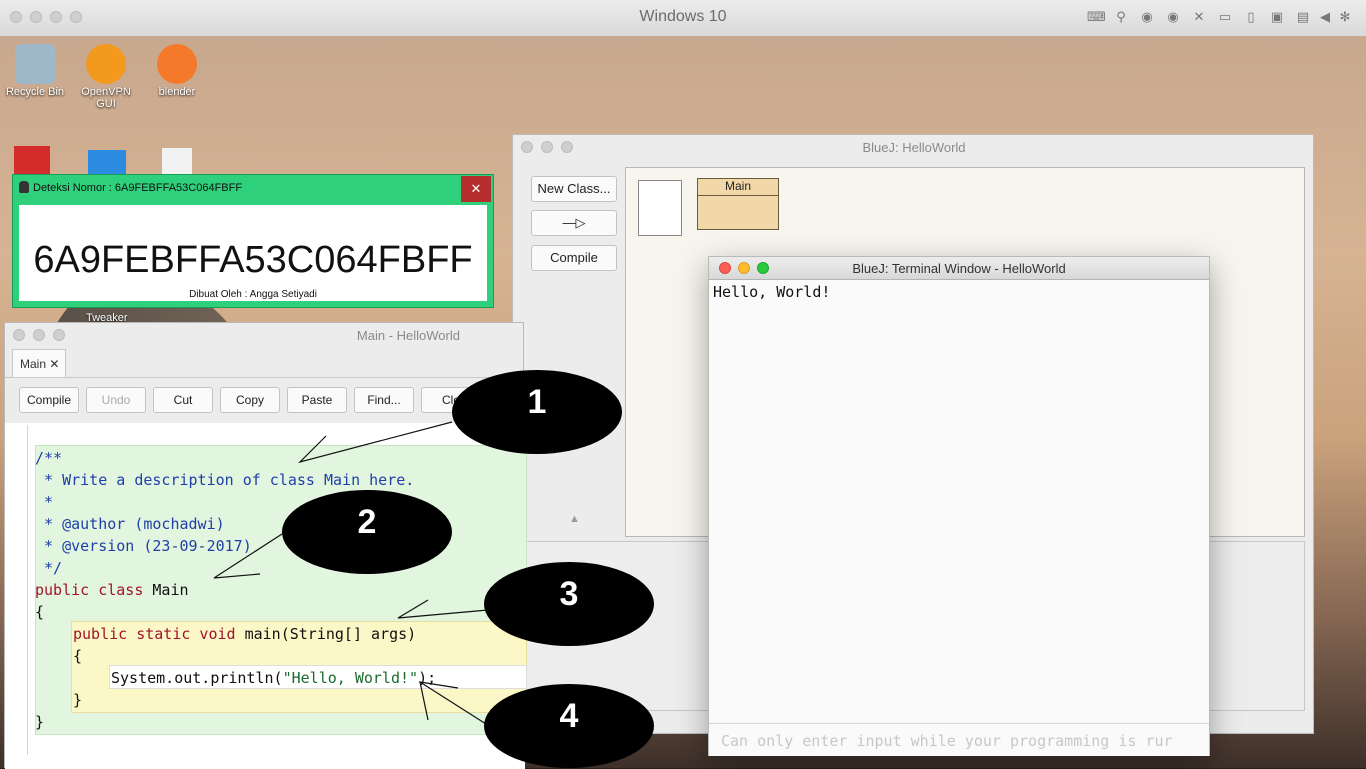 This screenshot has height=769, width=1366. Describe the element at coordinates (537, 412) in the screenshot. I see `annotation-badge-1: 1` at that location.